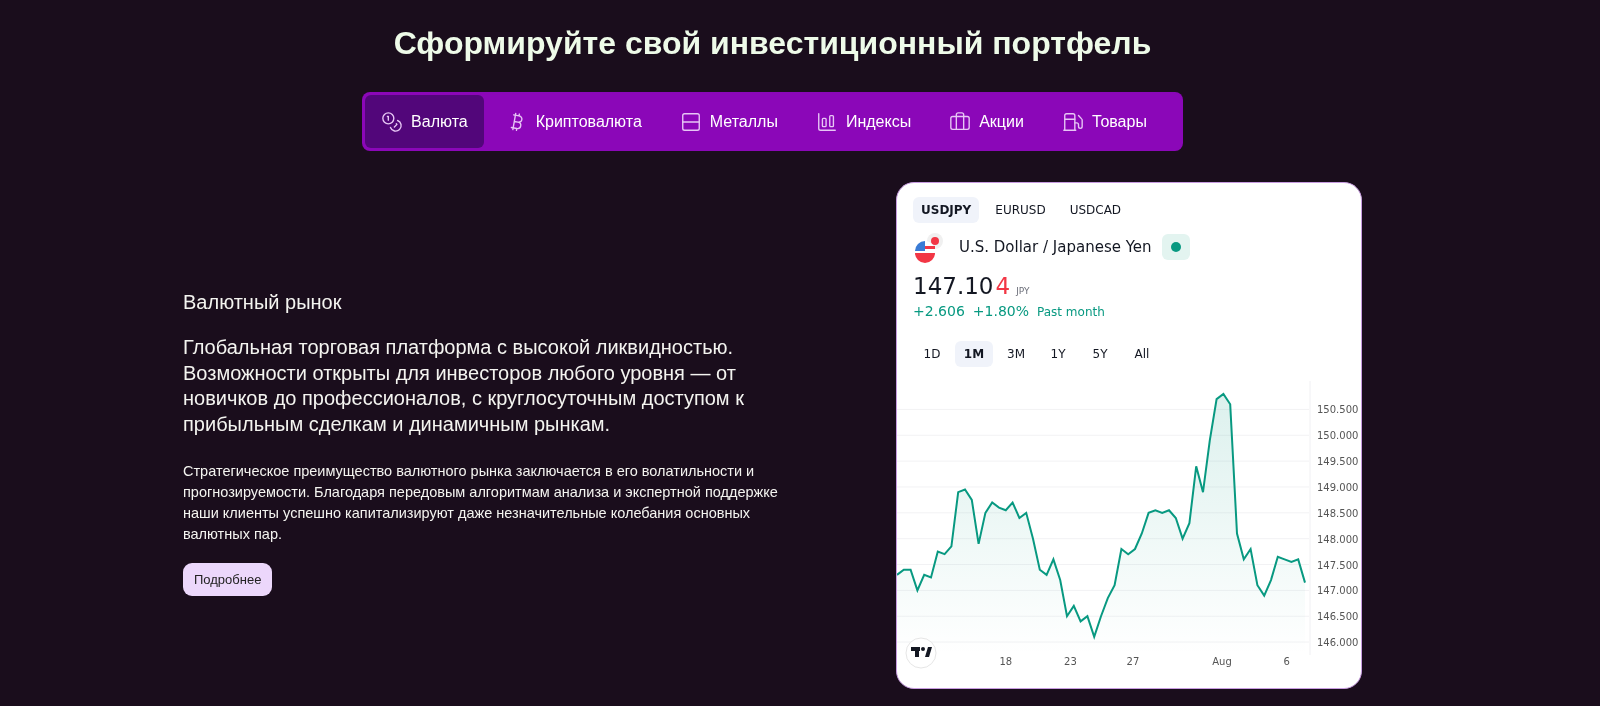 The height and width of the screenshot is (706, 1600). I want to click on axis-label: 148.000, so click(1338, 539).